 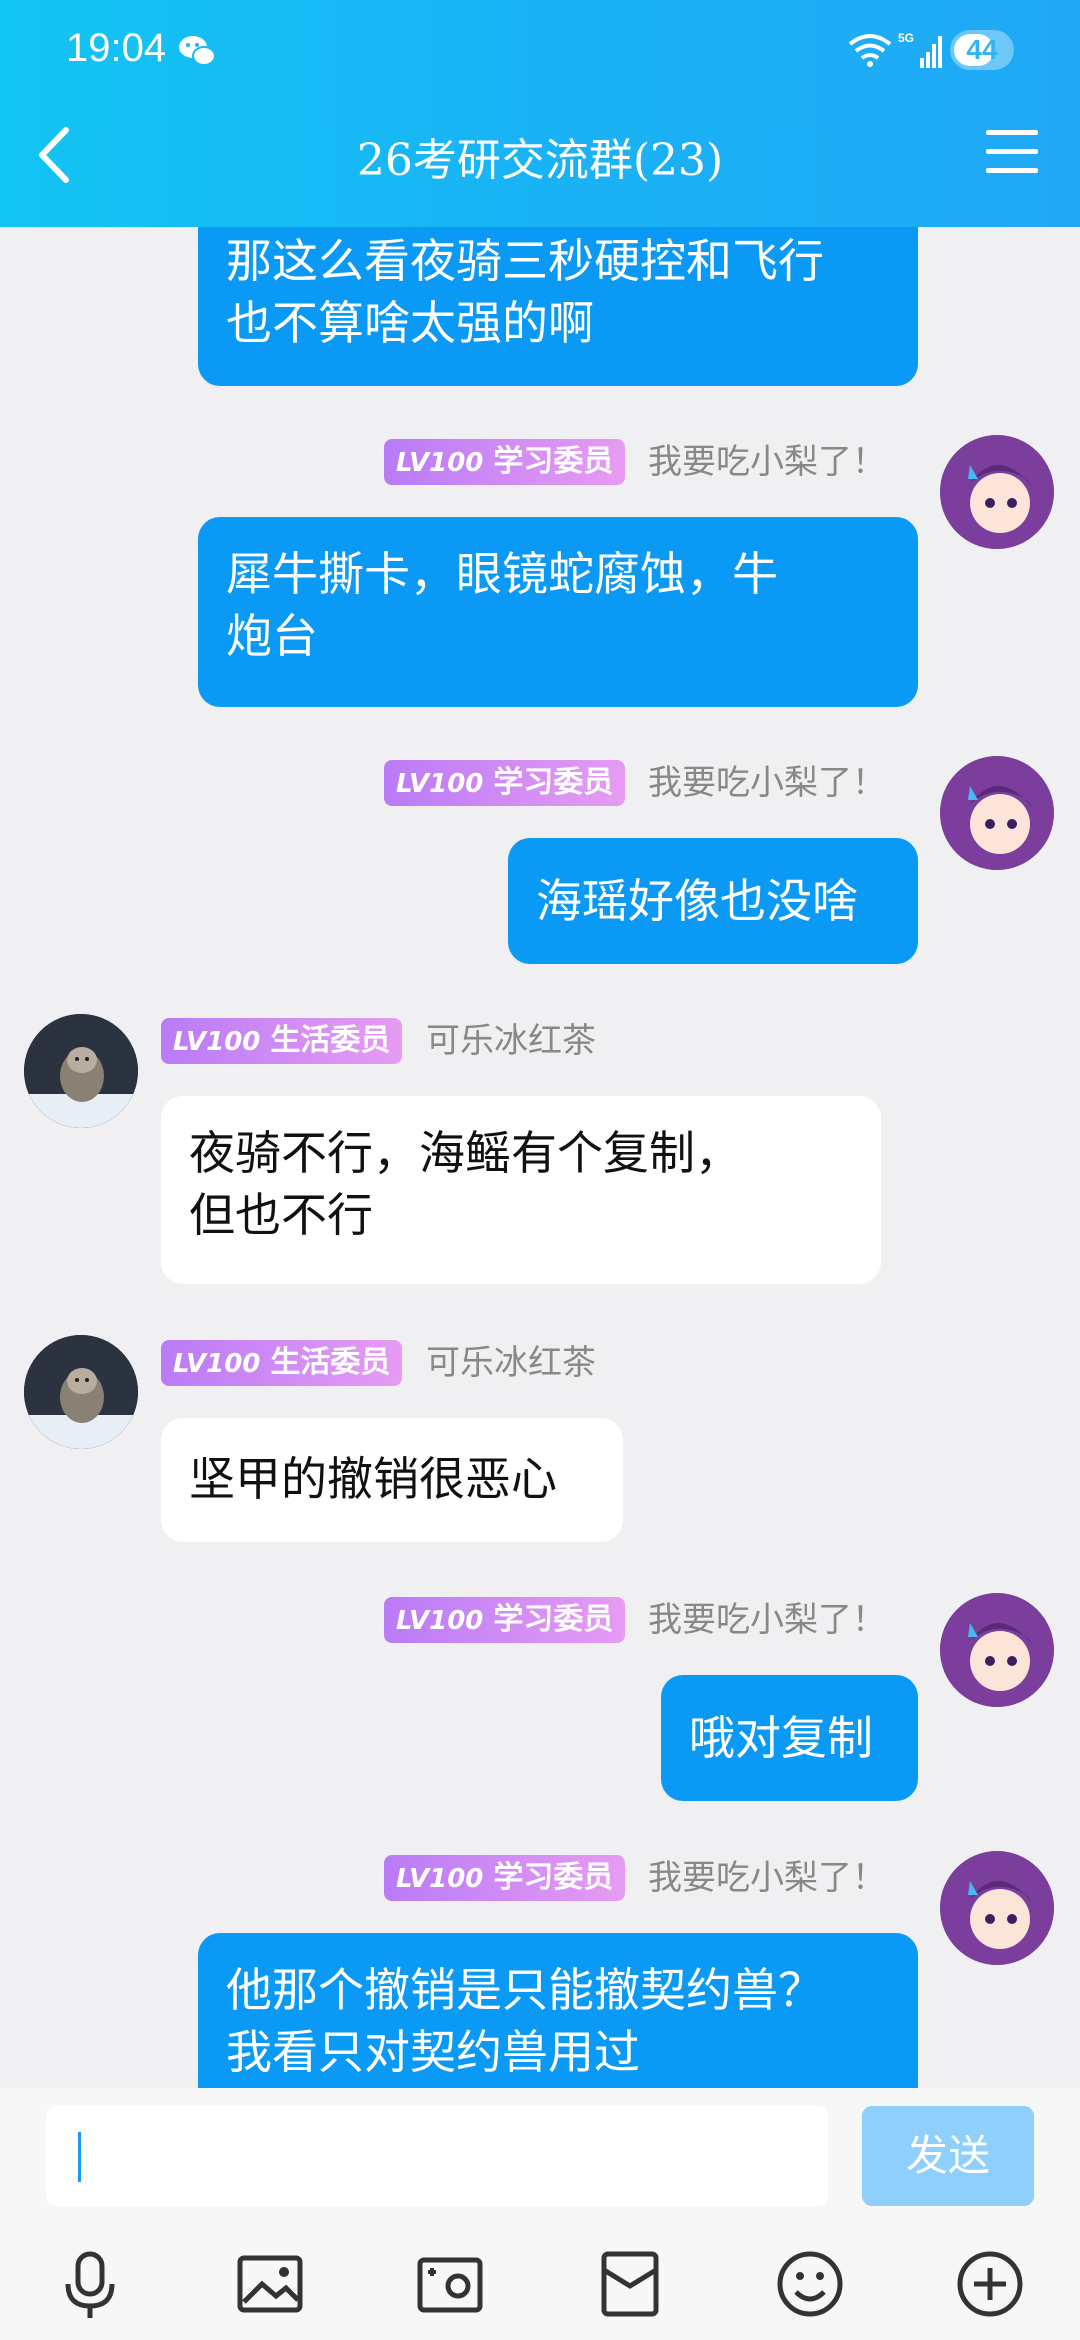 I want to click on text-cursor, so click(x=79, y=2157).